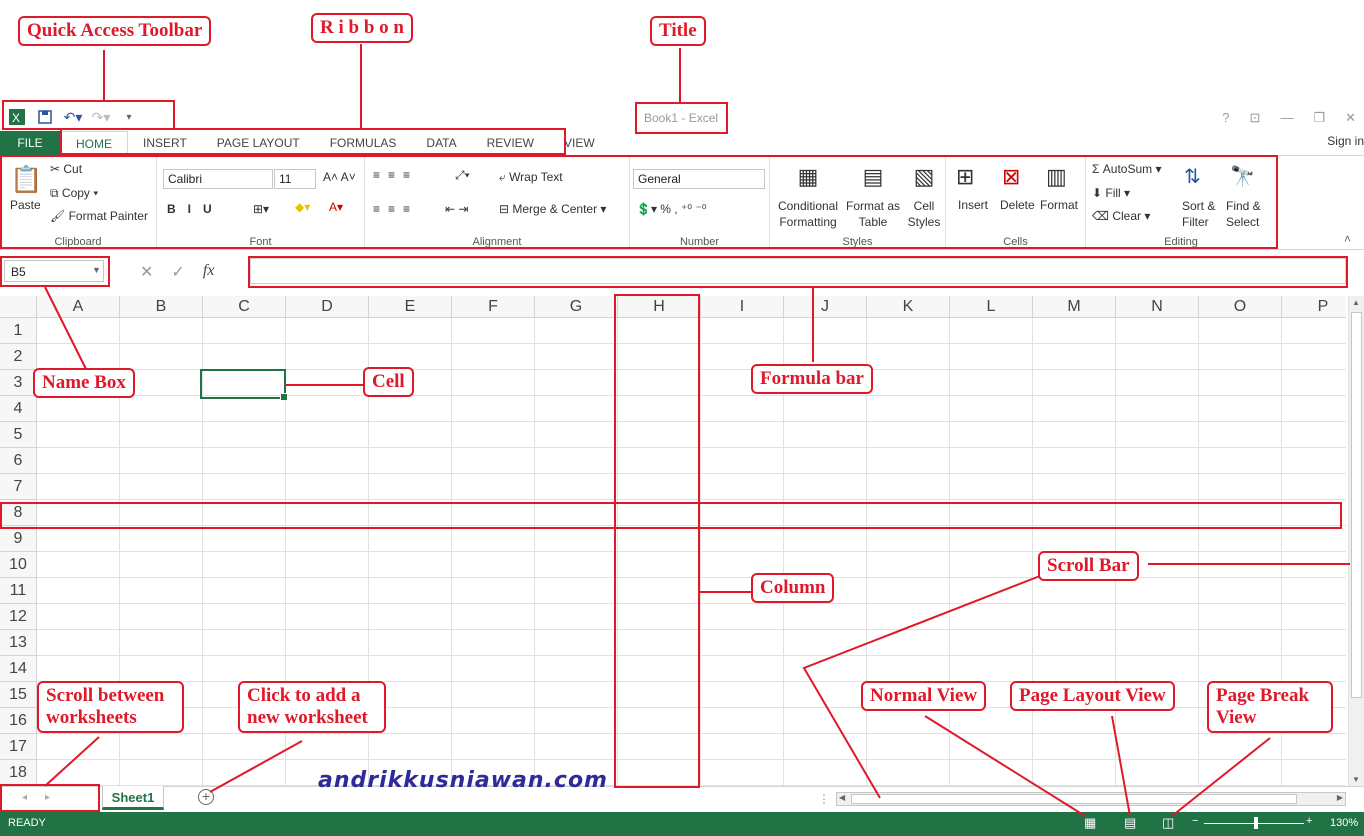 The height and width of the screenshot is (836, 1364). What do you see at coordinates (261, 209) in the screenshot?
I see `borders-icon: ⊞▾` at bounding box center [261, 209].